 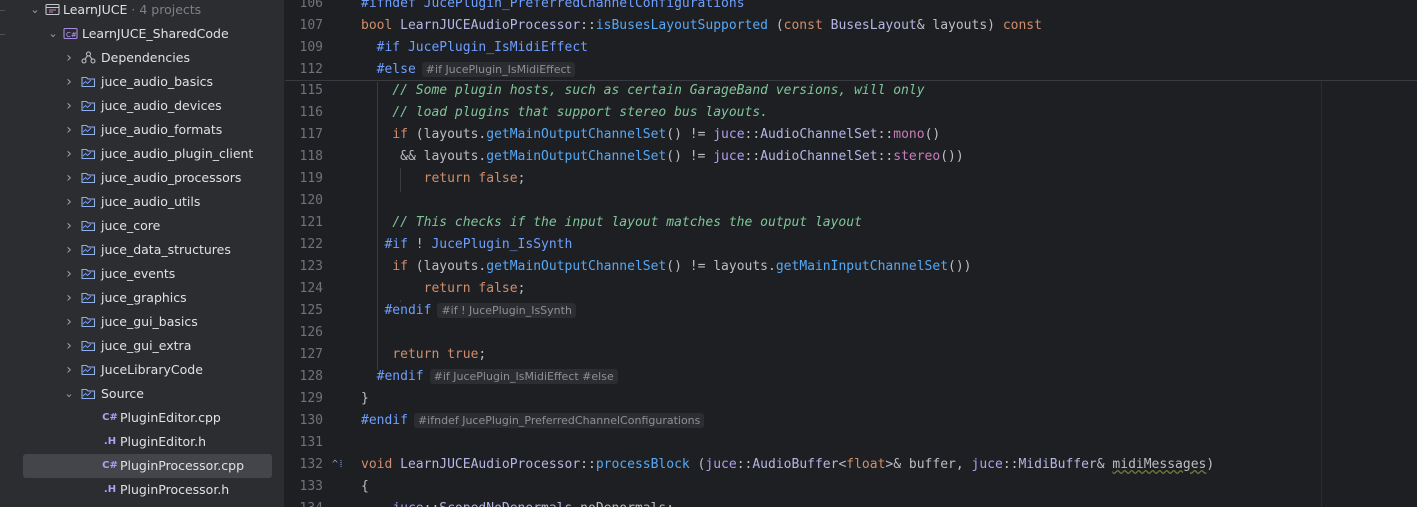 I want to click on code-line-131: 131, so click(x=851, y=443).